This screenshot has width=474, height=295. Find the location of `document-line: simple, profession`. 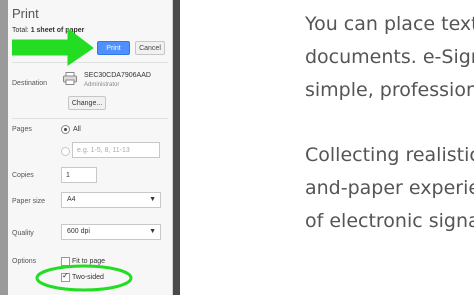

document-line: simple, profession is located at coordinates (389, 90).